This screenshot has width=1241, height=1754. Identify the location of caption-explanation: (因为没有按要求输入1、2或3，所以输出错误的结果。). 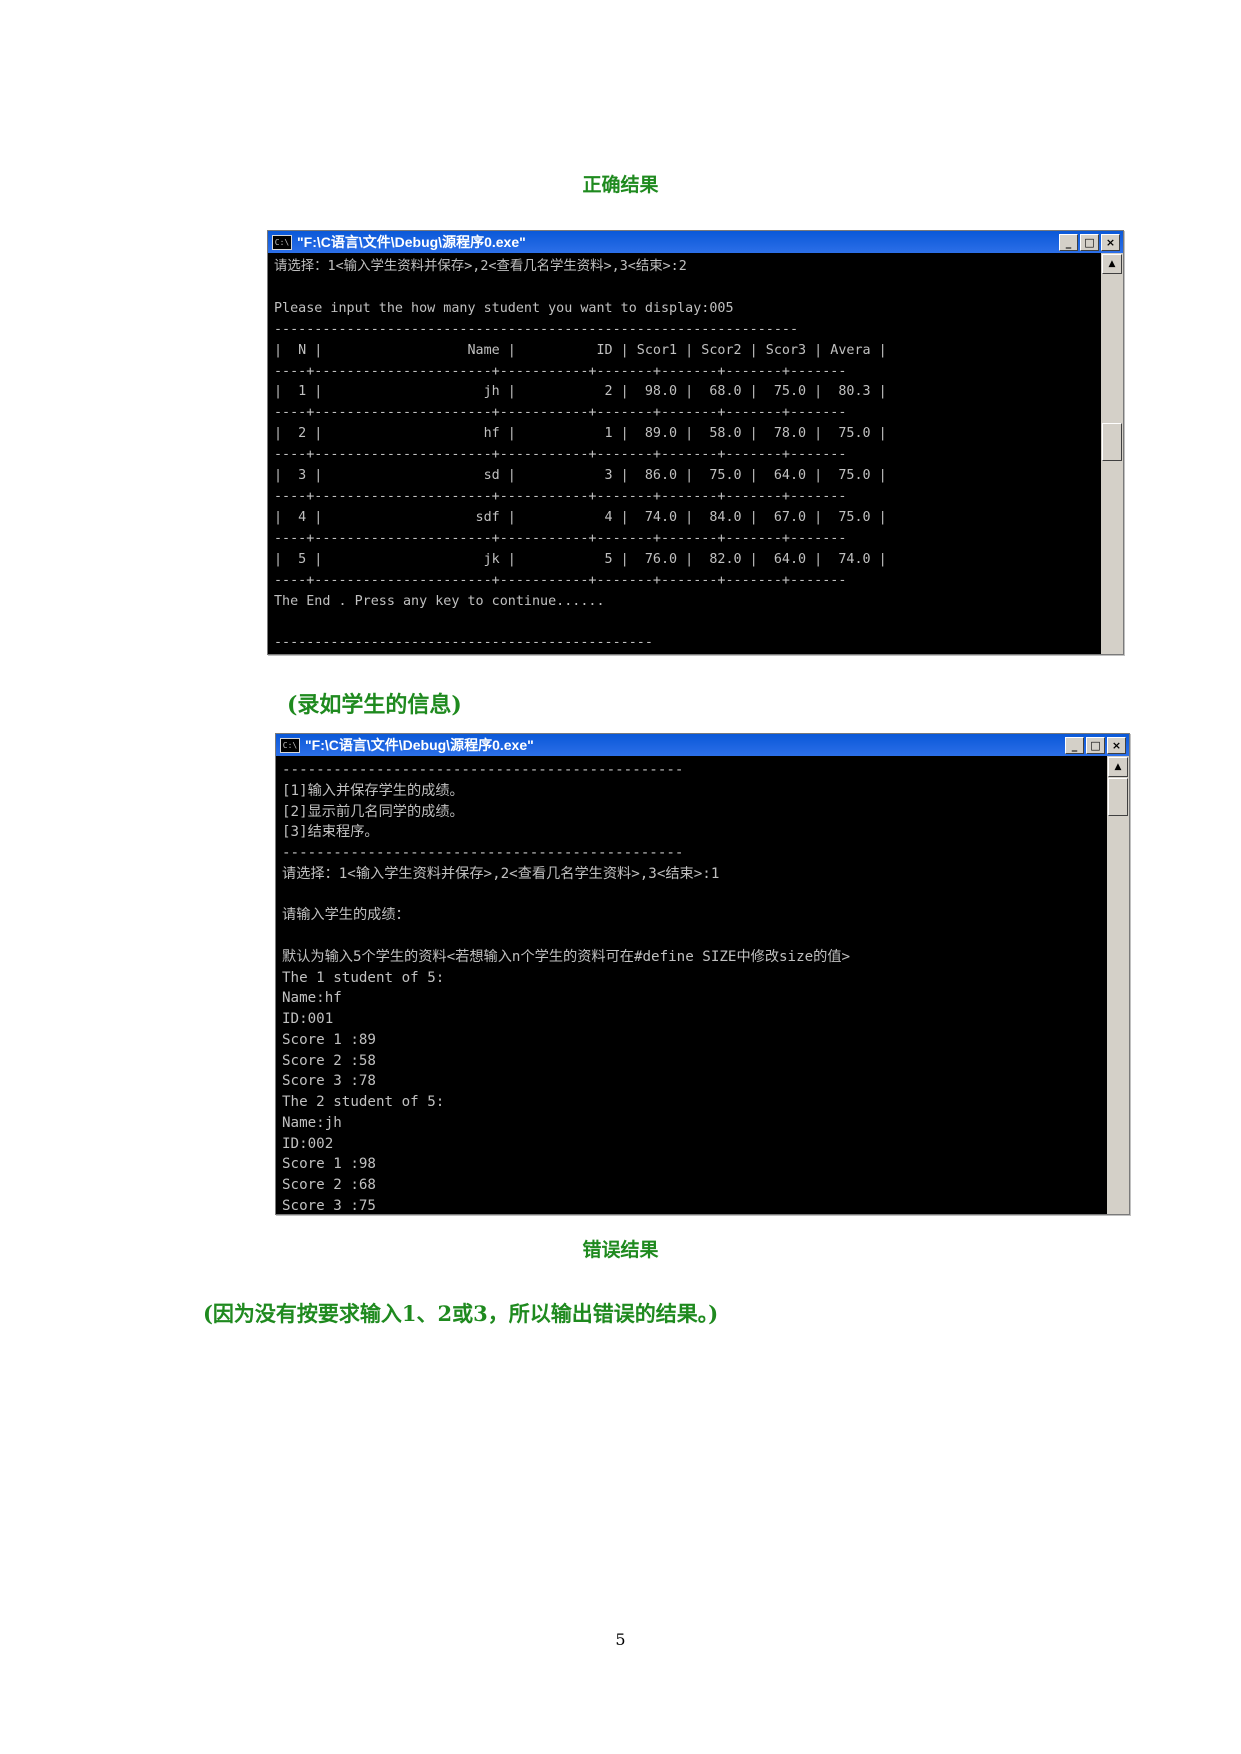
(461, 1313).